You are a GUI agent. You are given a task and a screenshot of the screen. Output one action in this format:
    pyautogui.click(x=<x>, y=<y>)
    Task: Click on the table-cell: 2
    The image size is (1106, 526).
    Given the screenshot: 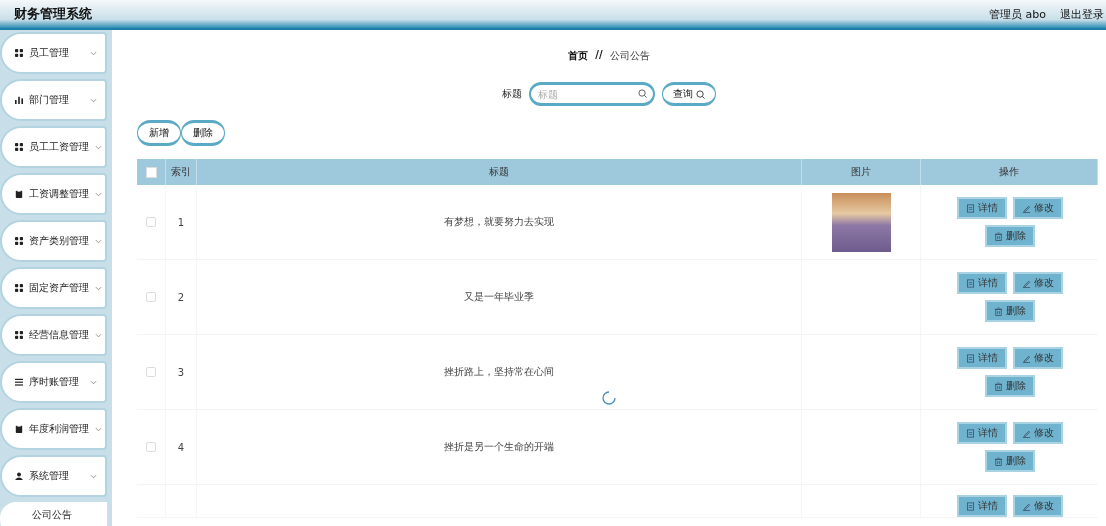 What is the action you would take?
    pyautogui.click(x=181, y=297)
    